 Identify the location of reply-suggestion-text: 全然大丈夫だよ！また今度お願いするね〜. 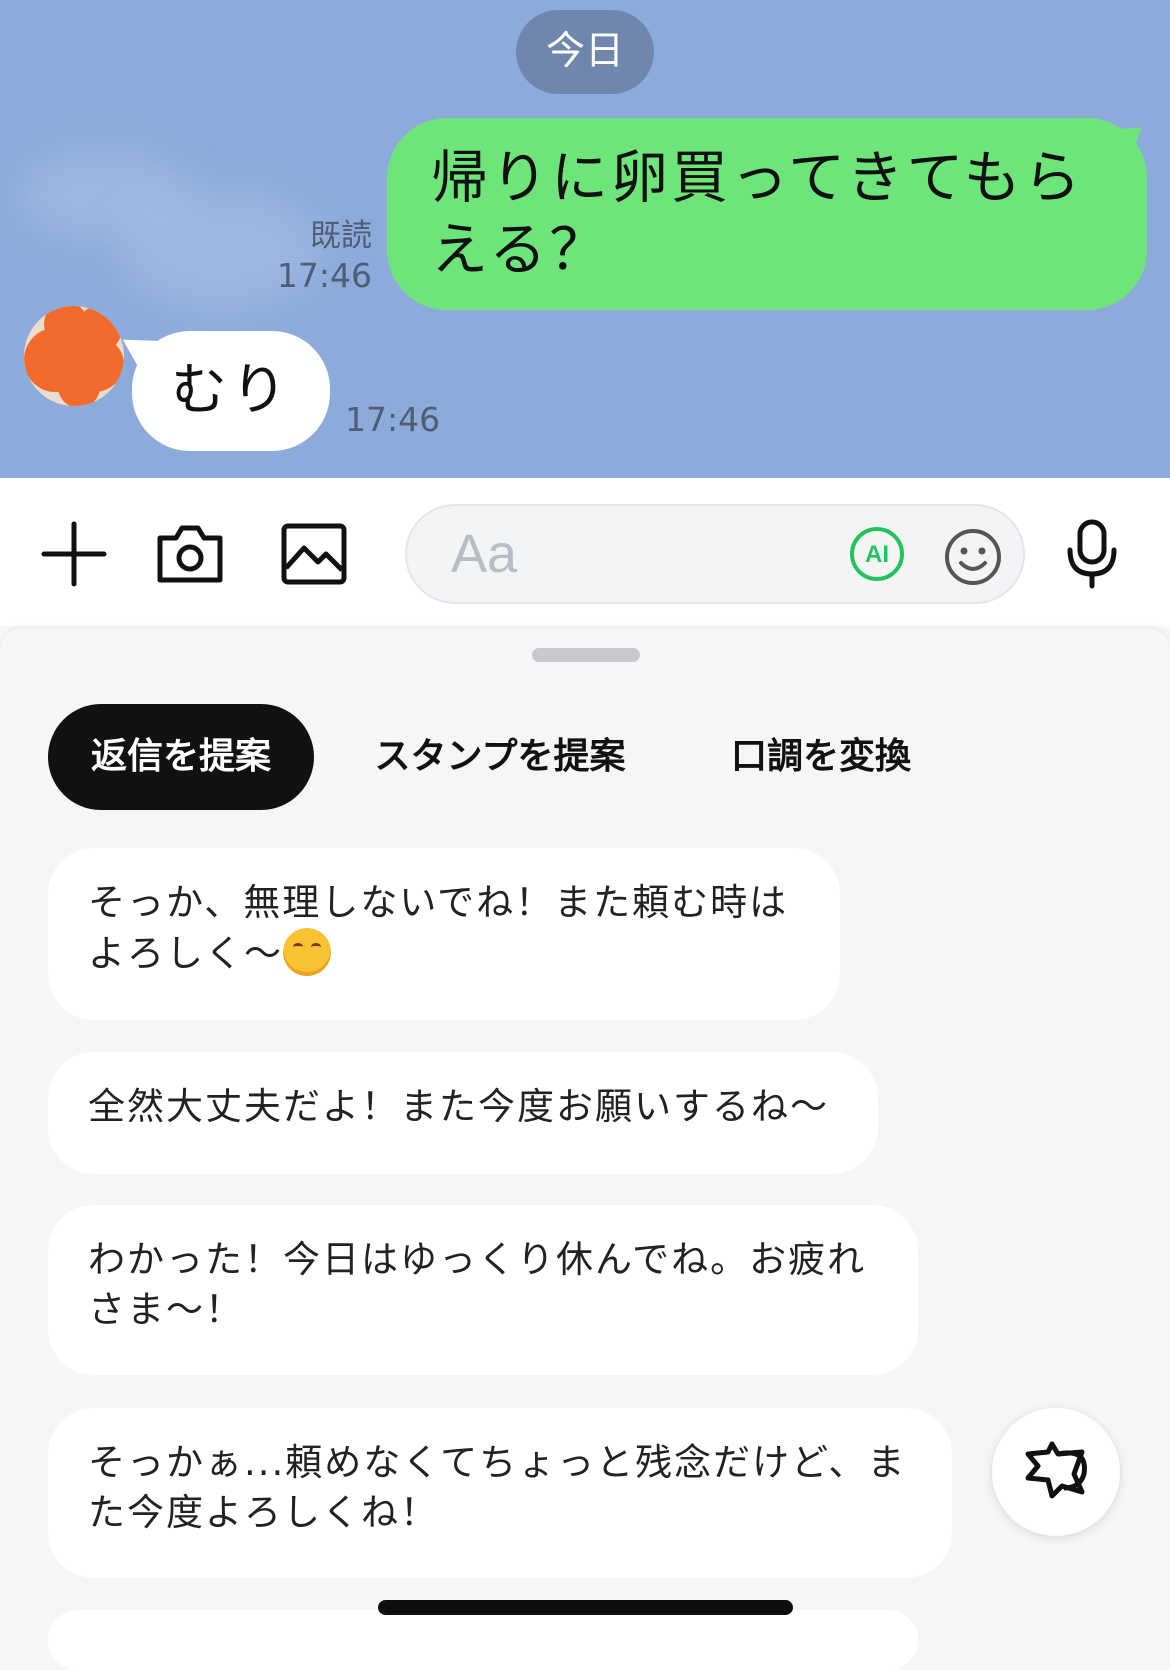
(458, 1106).